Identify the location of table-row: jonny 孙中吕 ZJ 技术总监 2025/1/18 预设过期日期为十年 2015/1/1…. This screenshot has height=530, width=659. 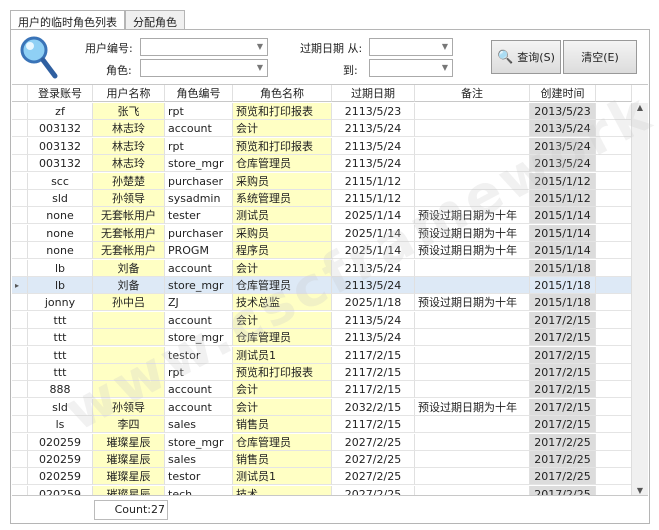
(322, 303).